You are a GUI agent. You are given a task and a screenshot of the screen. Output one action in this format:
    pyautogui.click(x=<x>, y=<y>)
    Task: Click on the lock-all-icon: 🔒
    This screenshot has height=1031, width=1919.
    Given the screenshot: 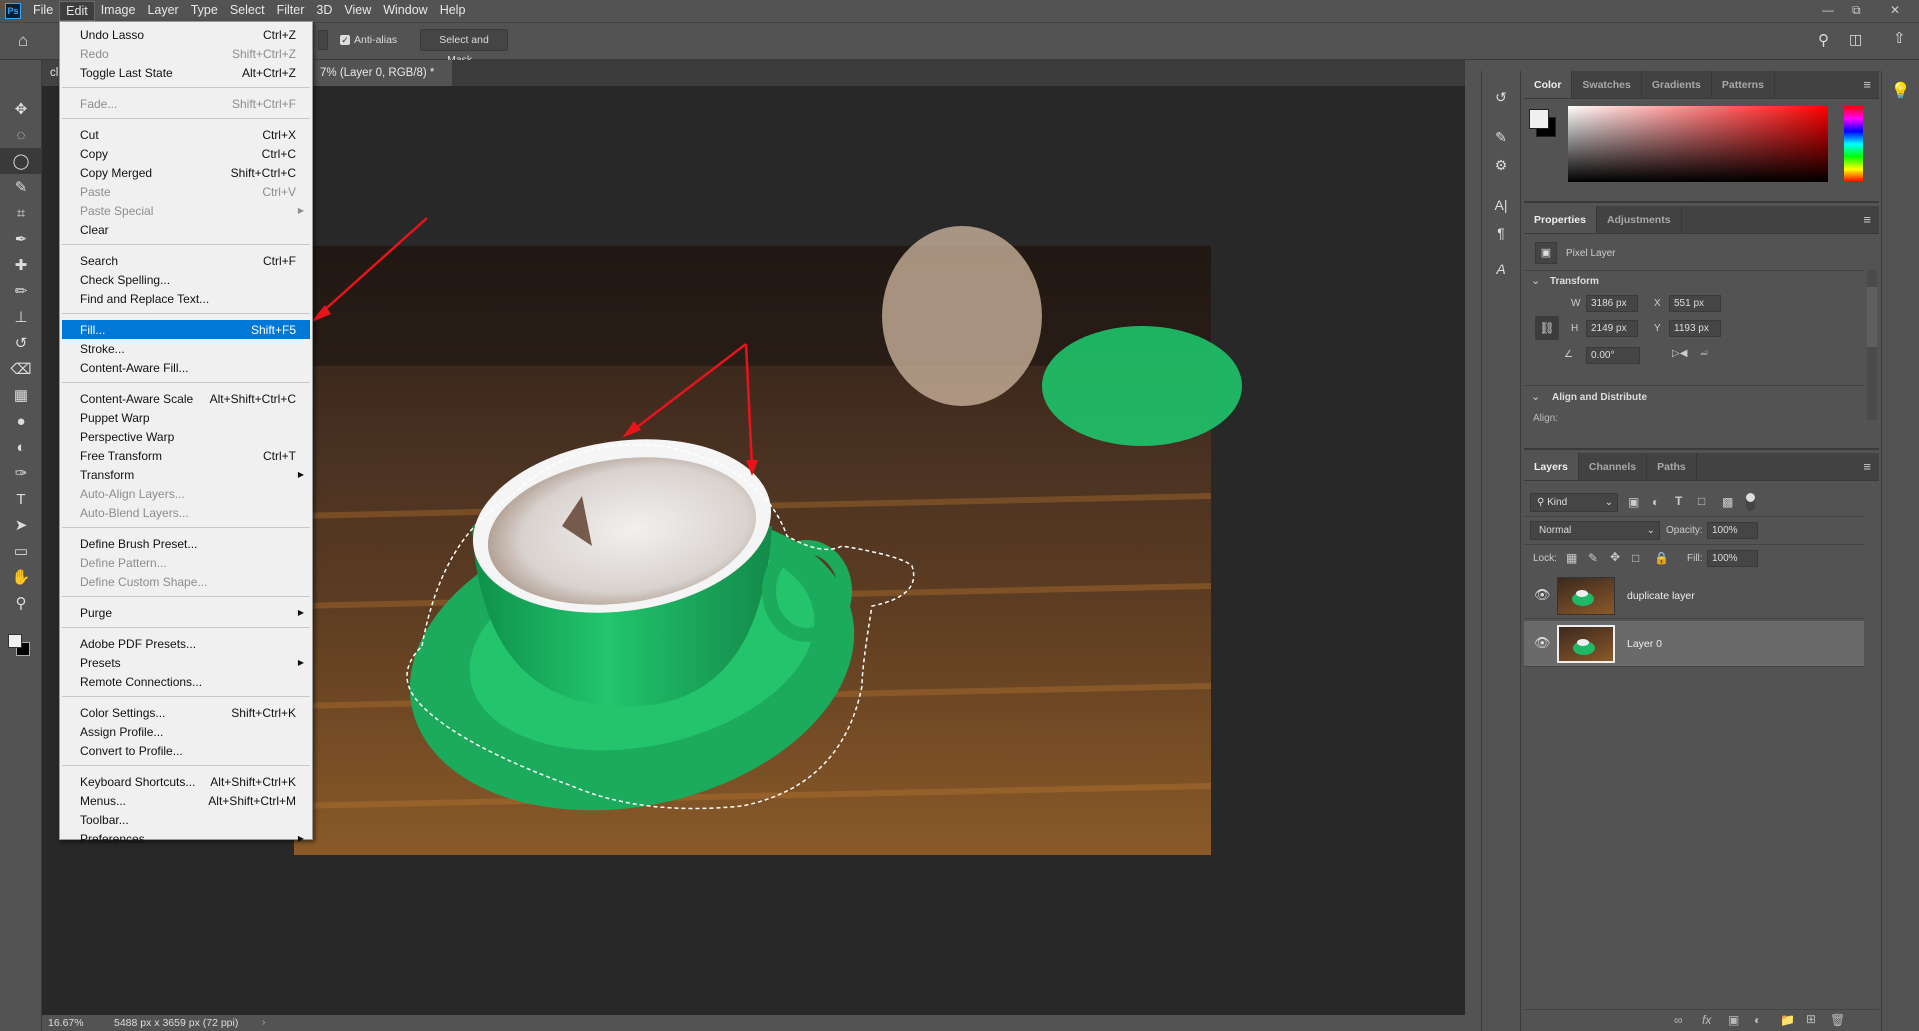 What is the action you would take?
    pyautogui.click(x=1661, y=558)
    